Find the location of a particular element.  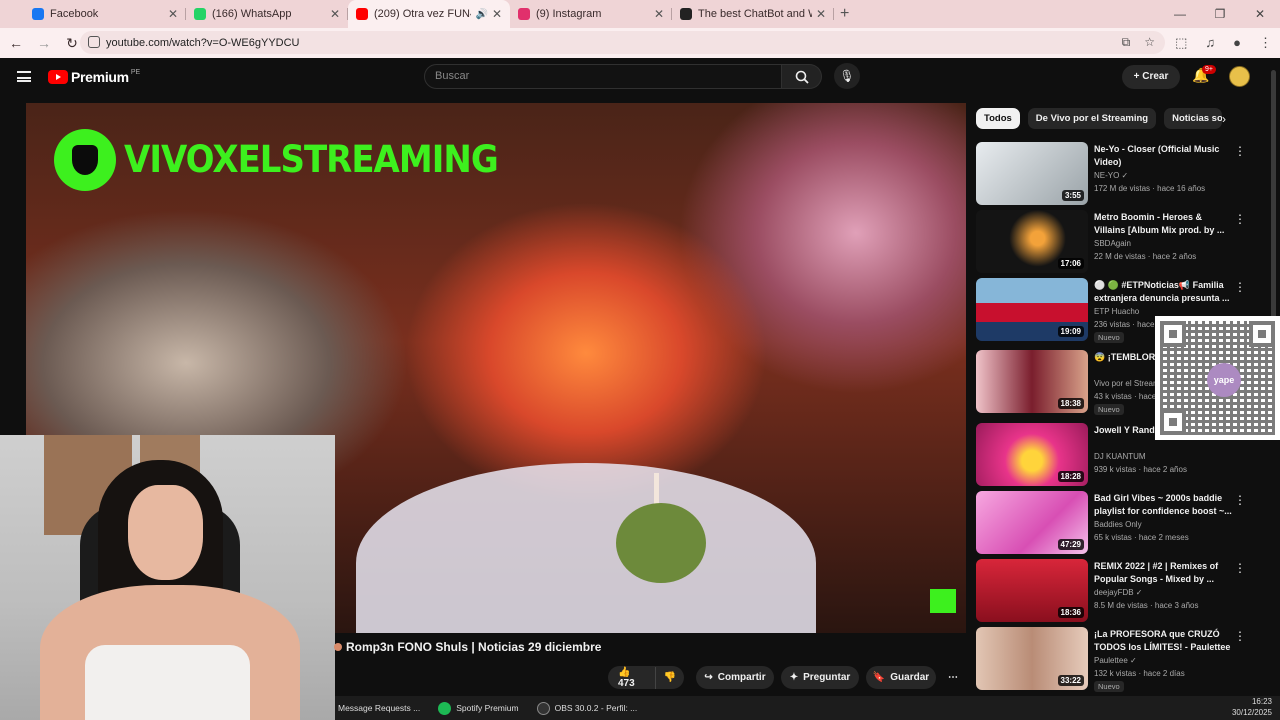

avatar is located at coordinates (1239, 76).